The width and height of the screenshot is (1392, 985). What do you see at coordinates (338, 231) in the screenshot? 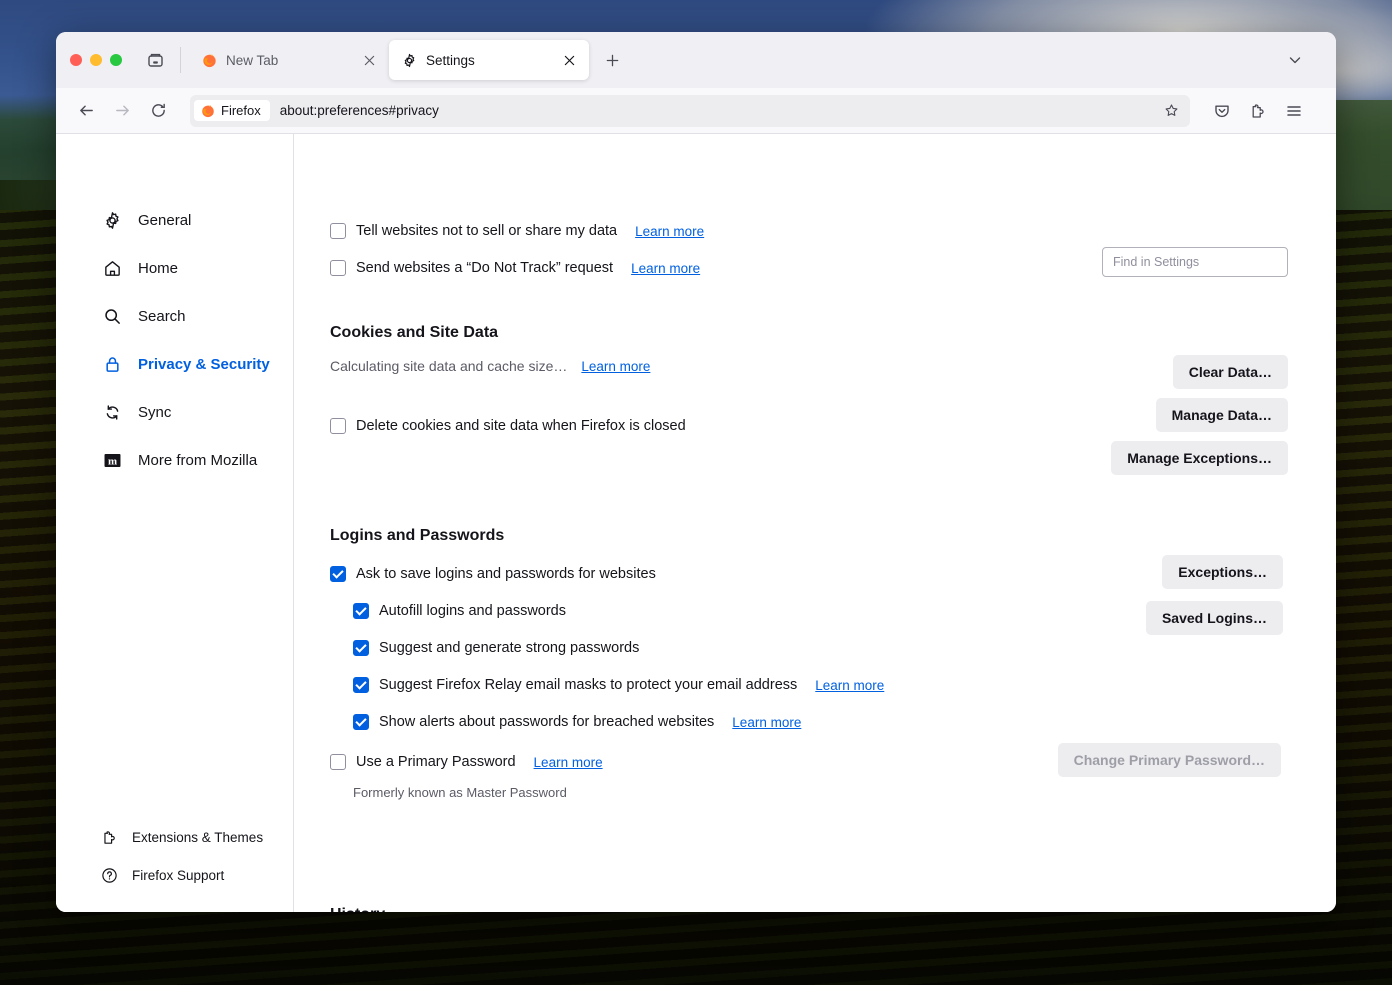
I see `checkbox-do-not-sell` at bounding box center [338, 231].